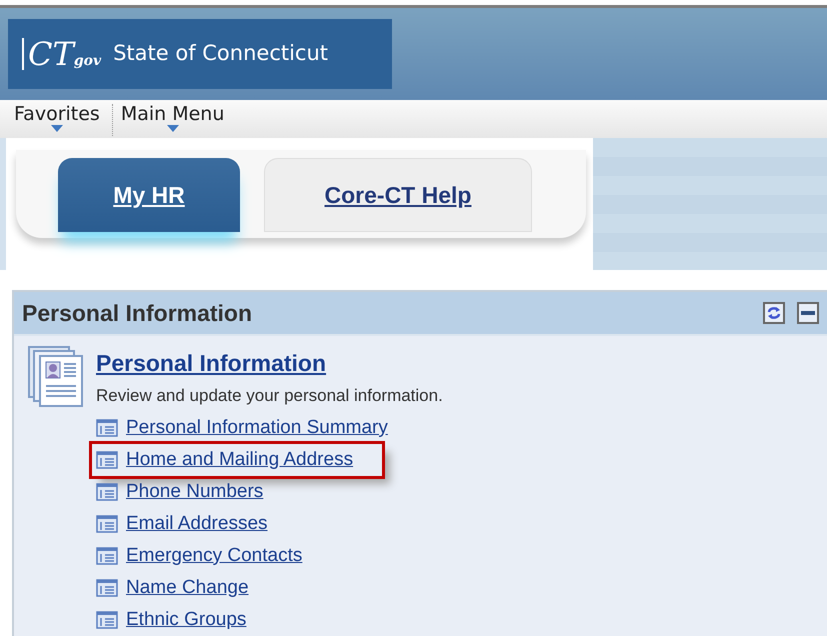  I want to click on portlet-title: Personal Information, so click(138, 313).